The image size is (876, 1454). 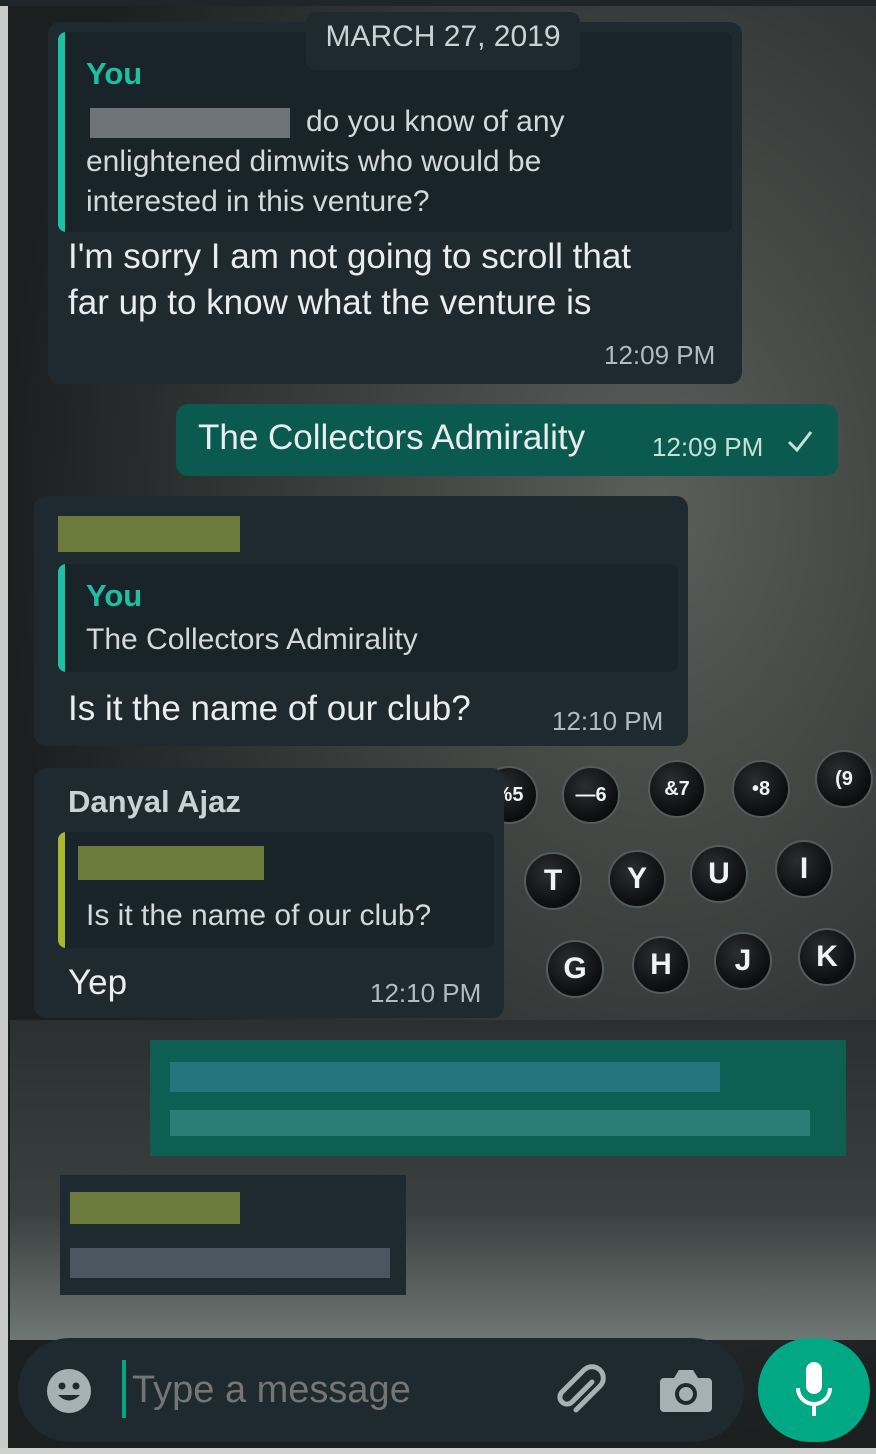 What do you see at coordinates (124, 1389) in the screenshot?
I see `text-cursor` at bounding box center [124, 1389].